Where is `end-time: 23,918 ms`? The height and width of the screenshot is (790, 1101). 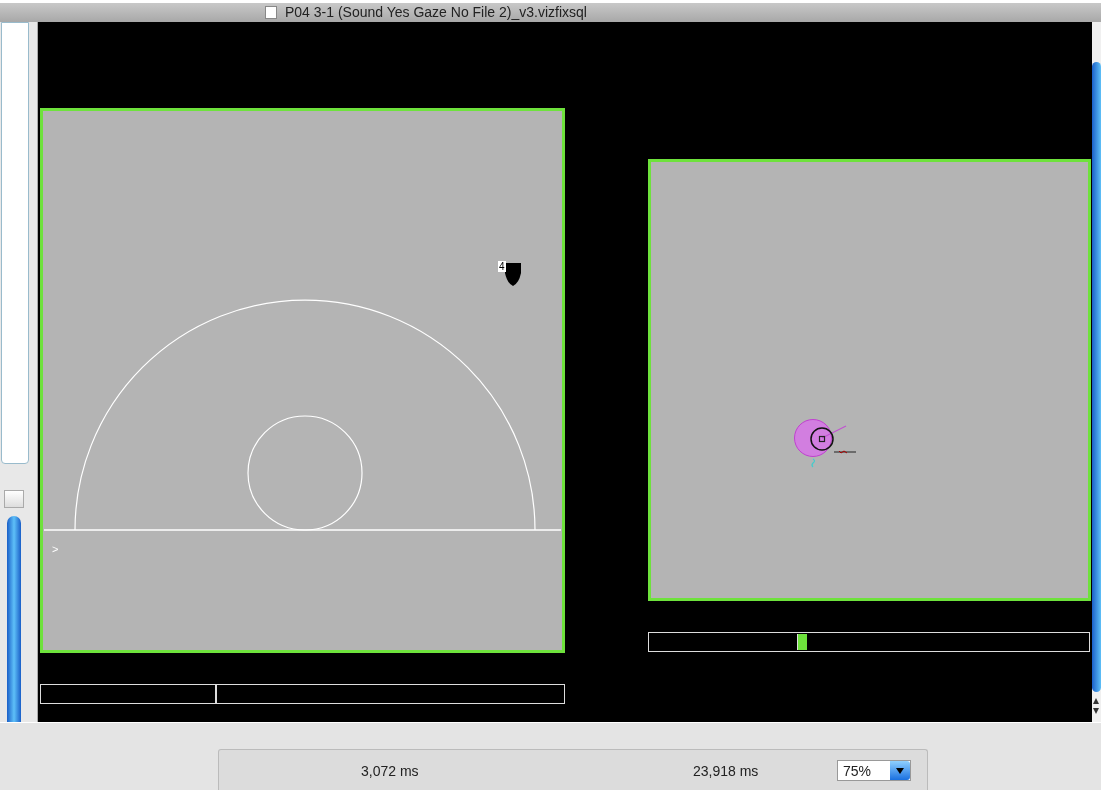 end-time: 23,918 ms is located at coordinates (726, 770).